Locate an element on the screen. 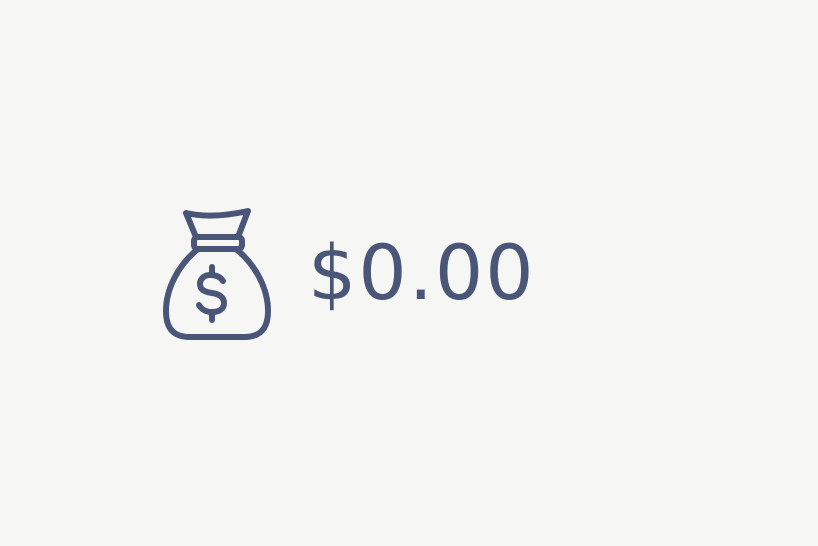  balance-display: $0.00 is located at coordinates (348, 272).